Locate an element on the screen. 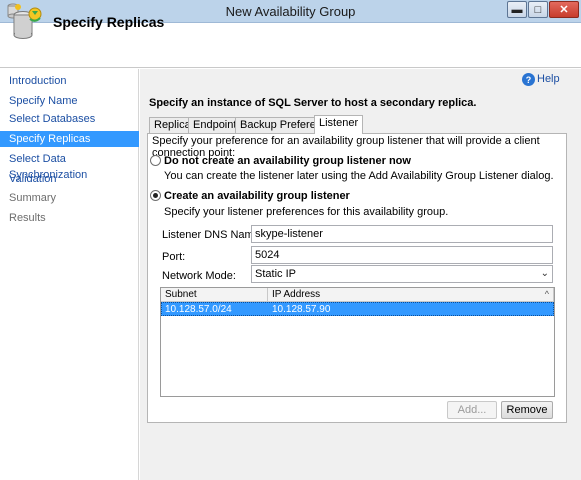  sidebar-item-introduction: Introduction is located at coordinates (69, 81).